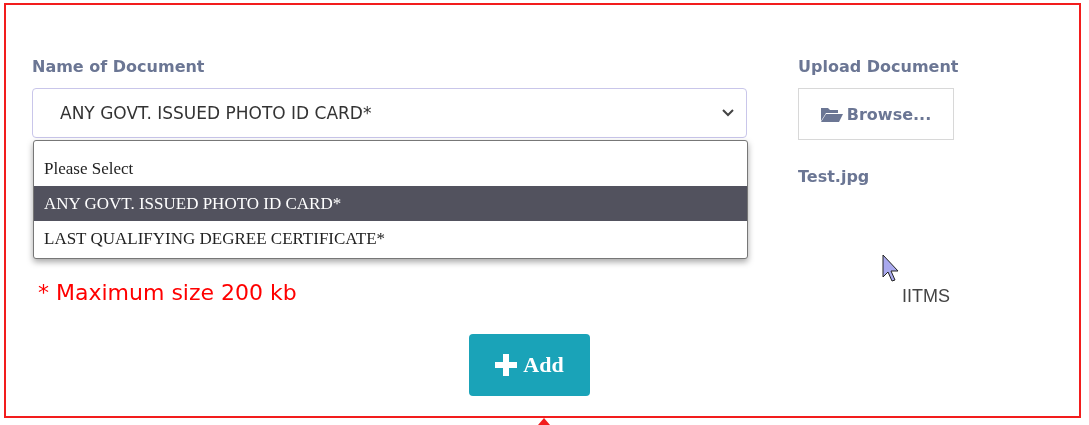  Describe the element at coordinates (834, 176) in the screenshot. I see `file-name: Test.jpg` at that location.